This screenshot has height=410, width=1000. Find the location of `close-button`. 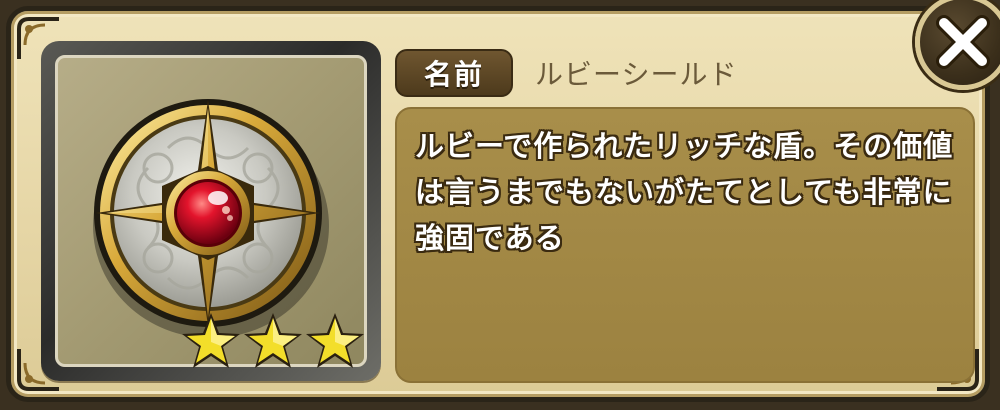

close-button is located at coordinates (957, 45).